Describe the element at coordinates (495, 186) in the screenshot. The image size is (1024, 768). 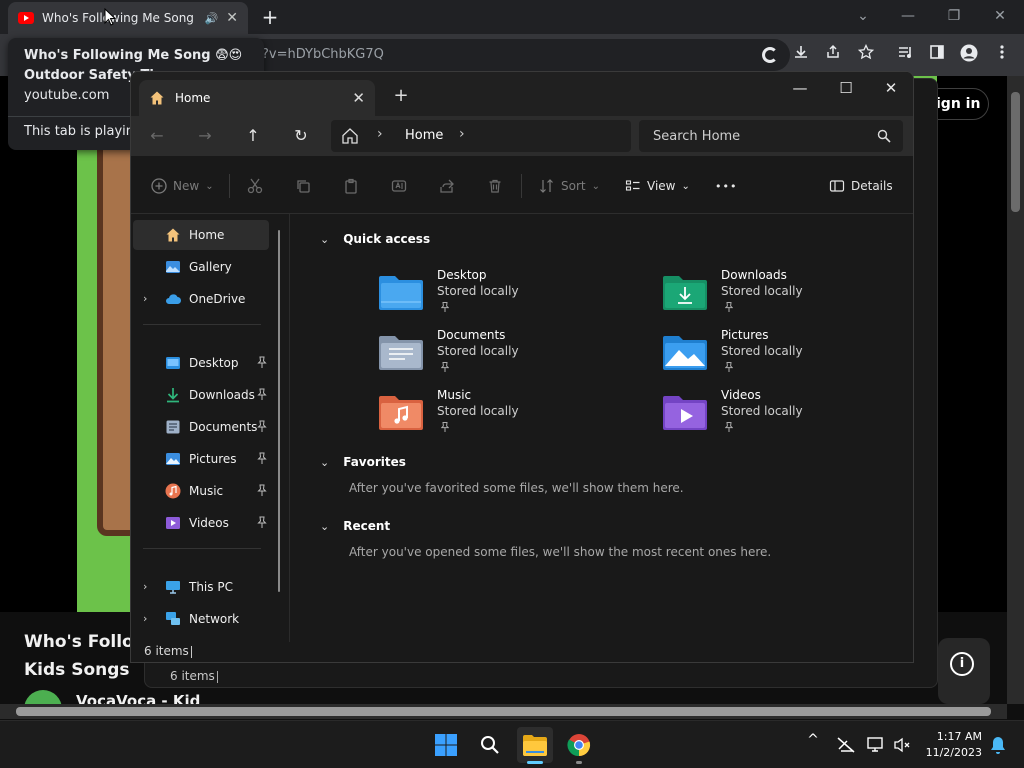
I see `delete-button` at that location.